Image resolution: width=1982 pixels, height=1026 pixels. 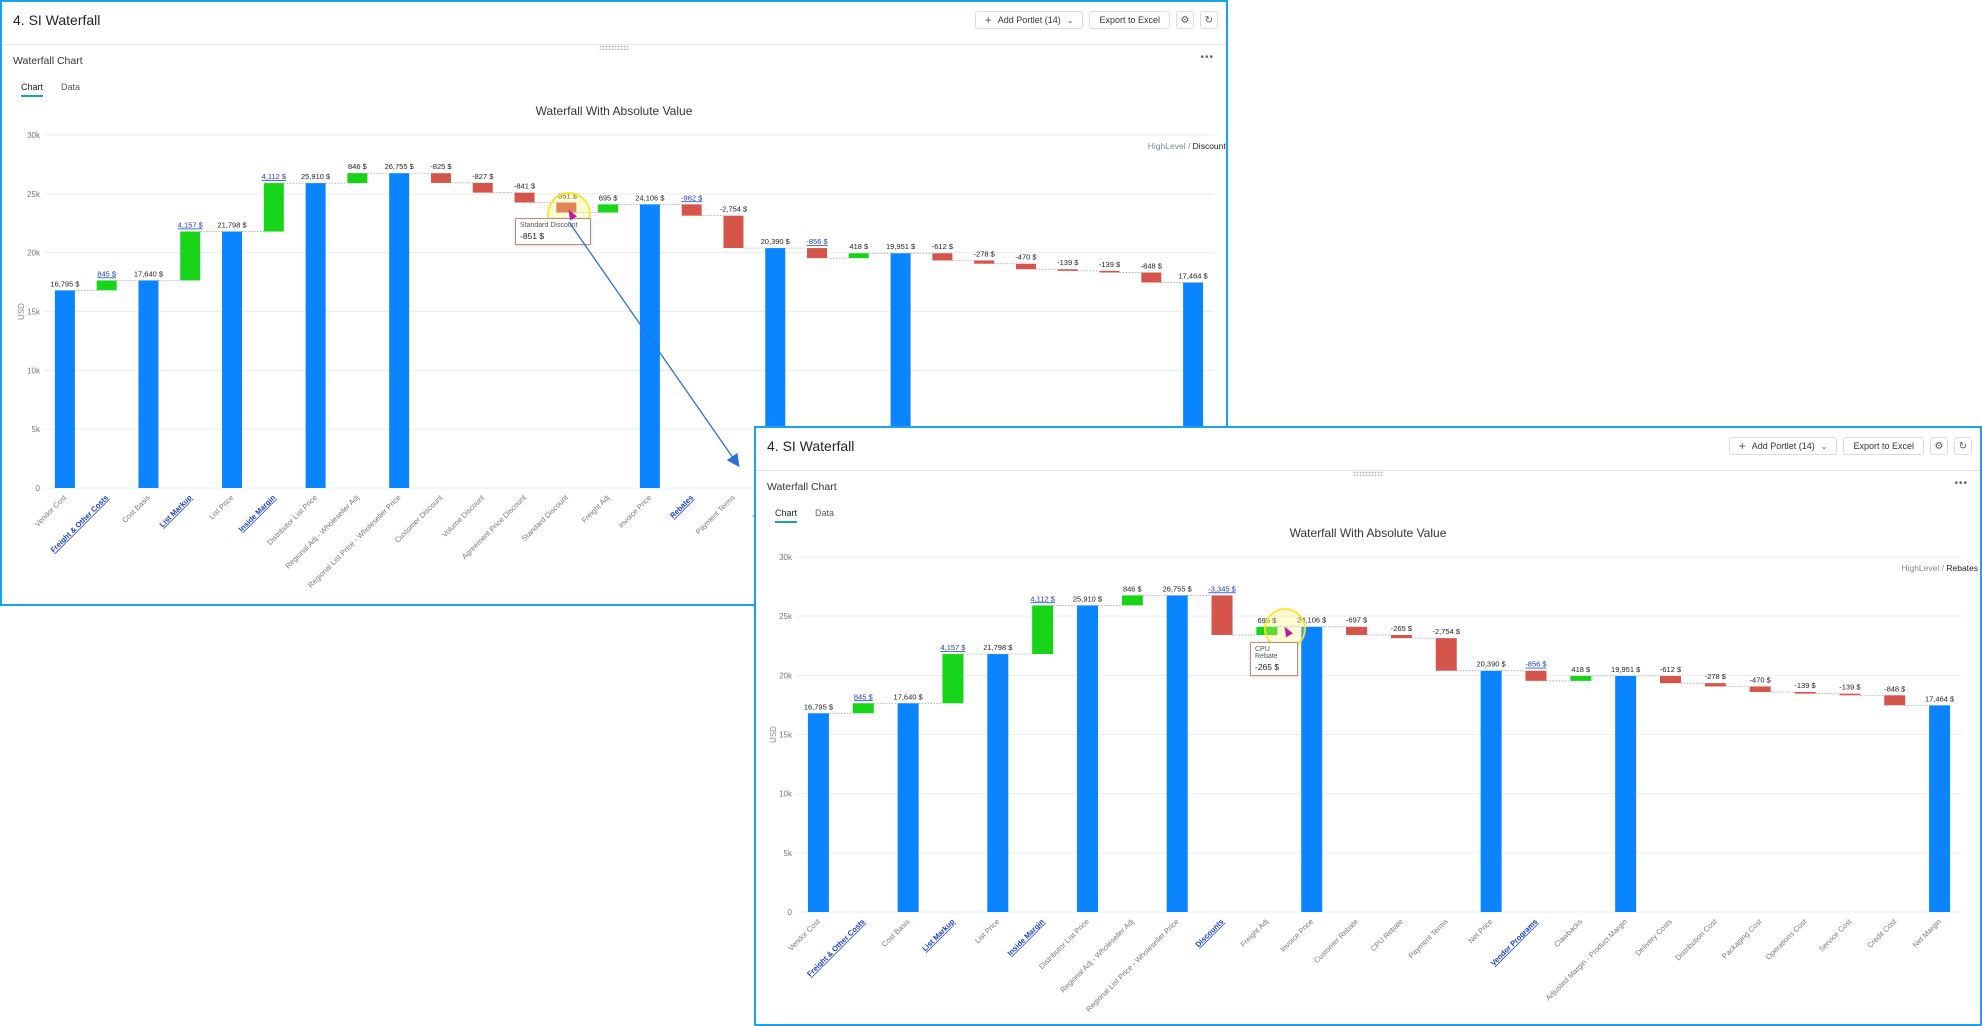 I want to click on tooltip-value: -265 $, so click(x=1267, y=667).